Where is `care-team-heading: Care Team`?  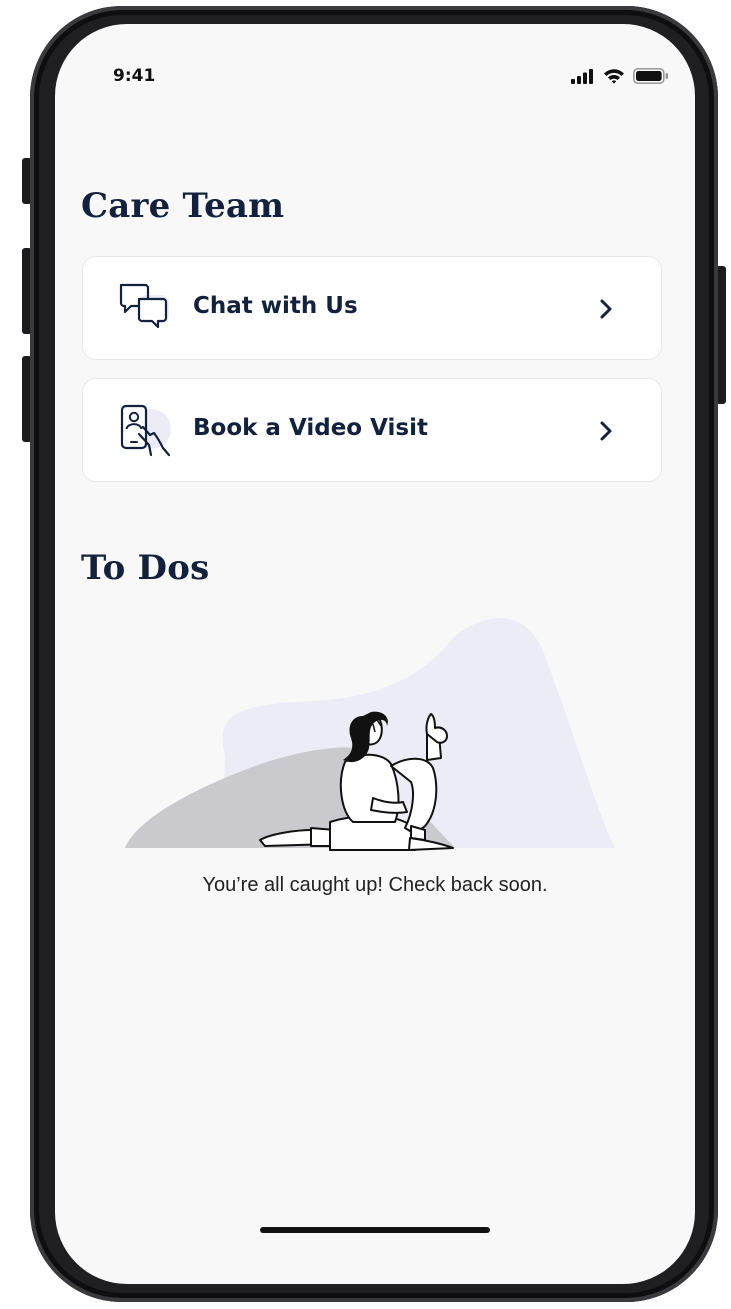
care-team-heading: Care Team is located at coordinates (183, 206).